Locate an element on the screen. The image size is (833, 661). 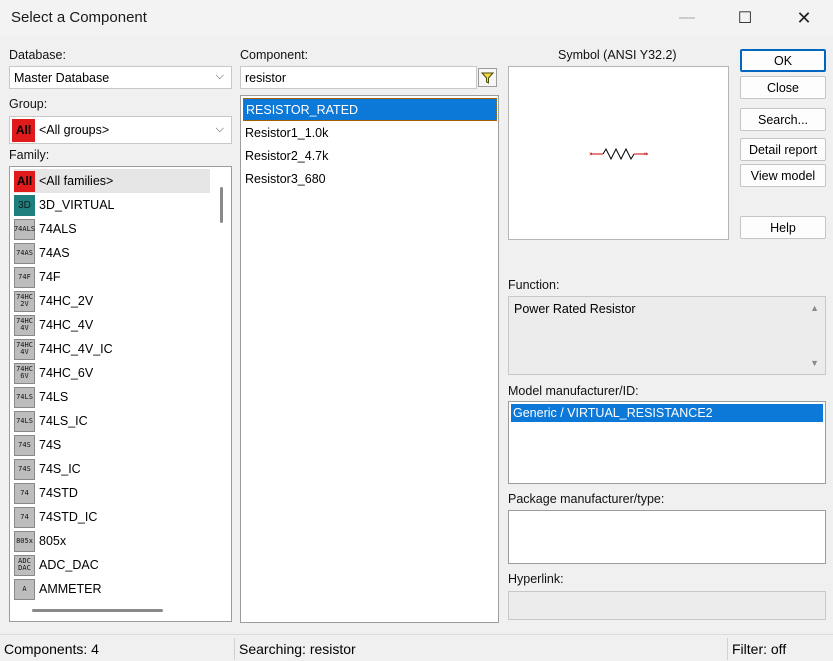
family-item: 74HC 4V 74HC_4V is located at coordinates (112, 325).